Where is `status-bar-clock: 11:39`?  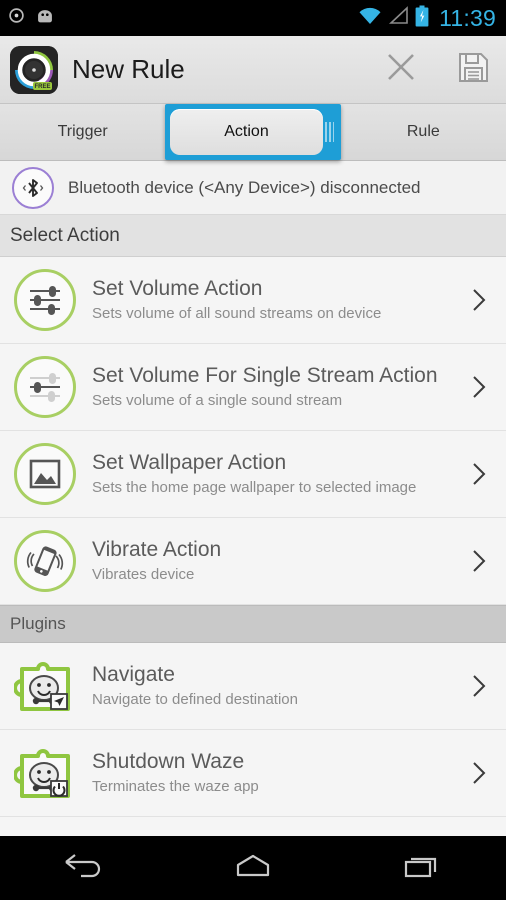 status-bar-clock: 11:39 is located at coordinates (467, 17).